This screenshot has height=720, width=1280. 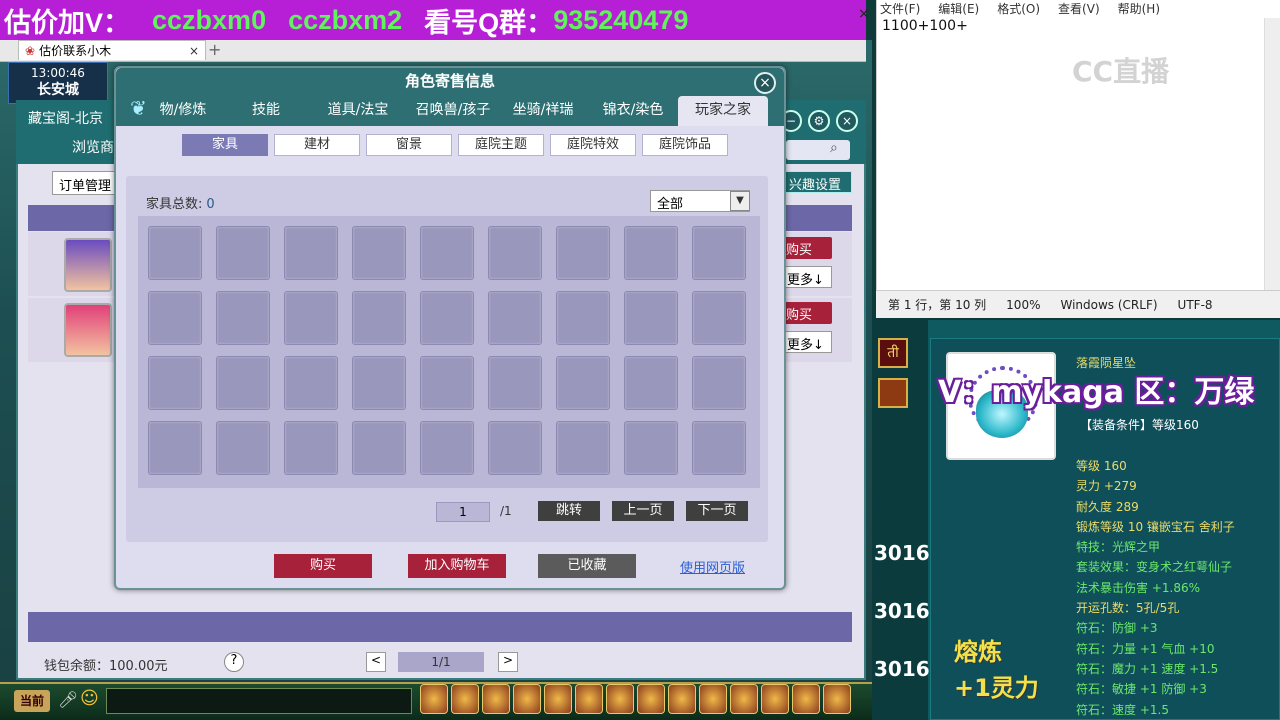 I want to click on menu-file: 文件(F), so click(x=900, y=8).